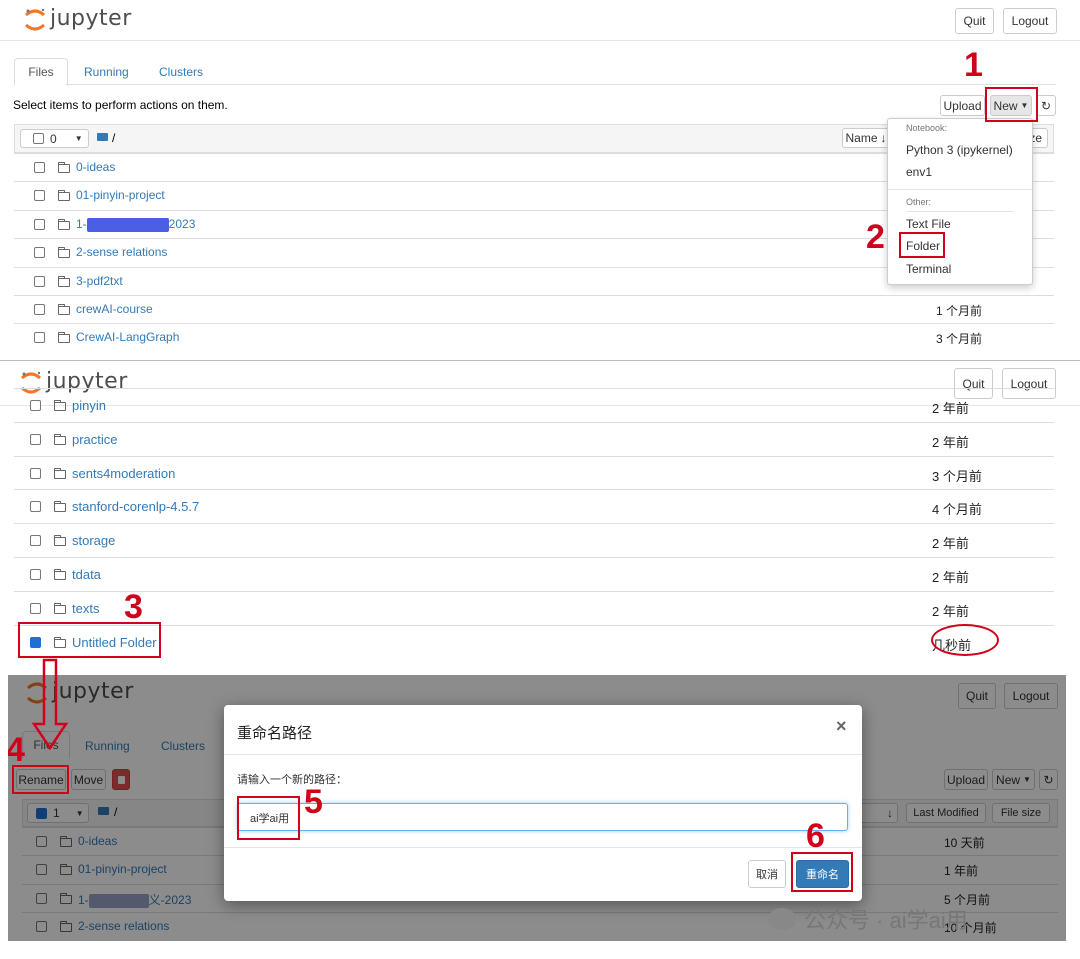 Image resolution: width=1080 pixels, height=959 pixels. Describe the element at coordinates (182, 223) in the screenshot. I see `file-name-suffix: 2023` at that location.